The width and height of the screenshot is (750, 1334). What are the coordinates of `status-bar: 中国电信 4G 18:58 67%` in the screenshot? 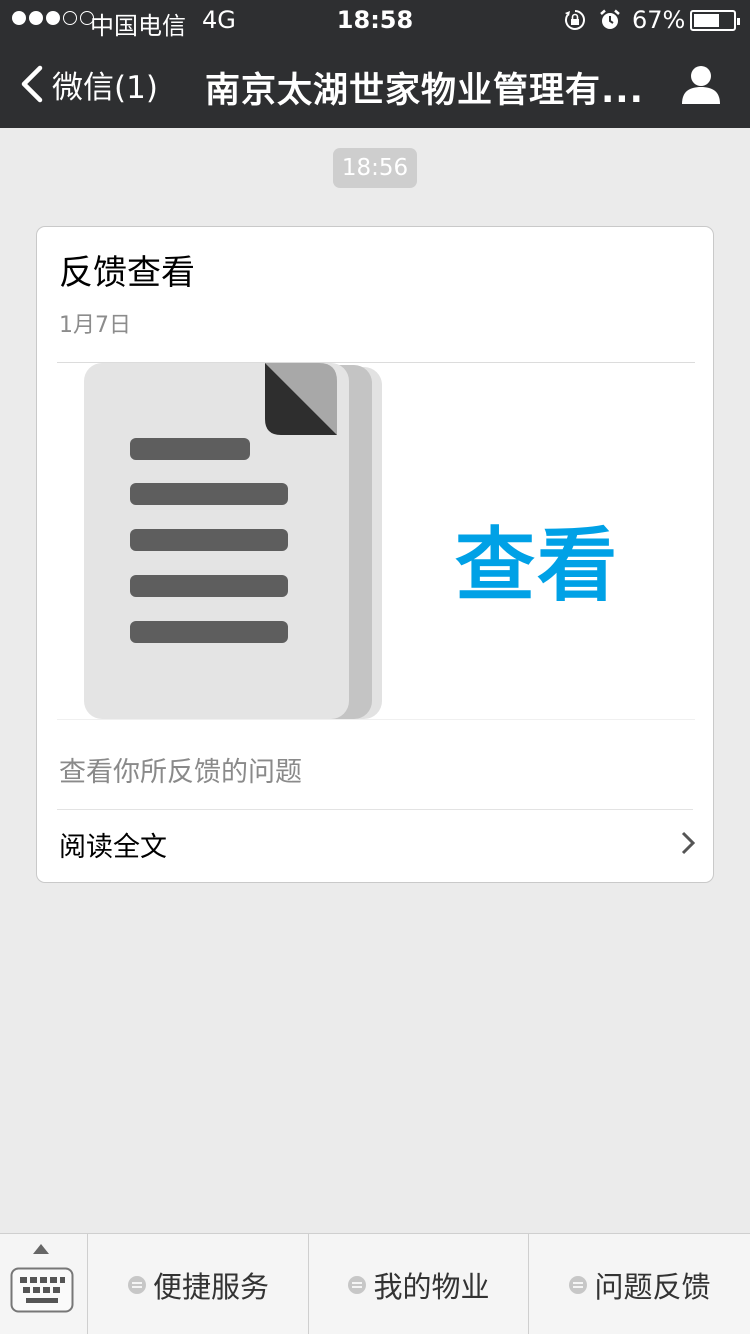 It's located at (375, 20).